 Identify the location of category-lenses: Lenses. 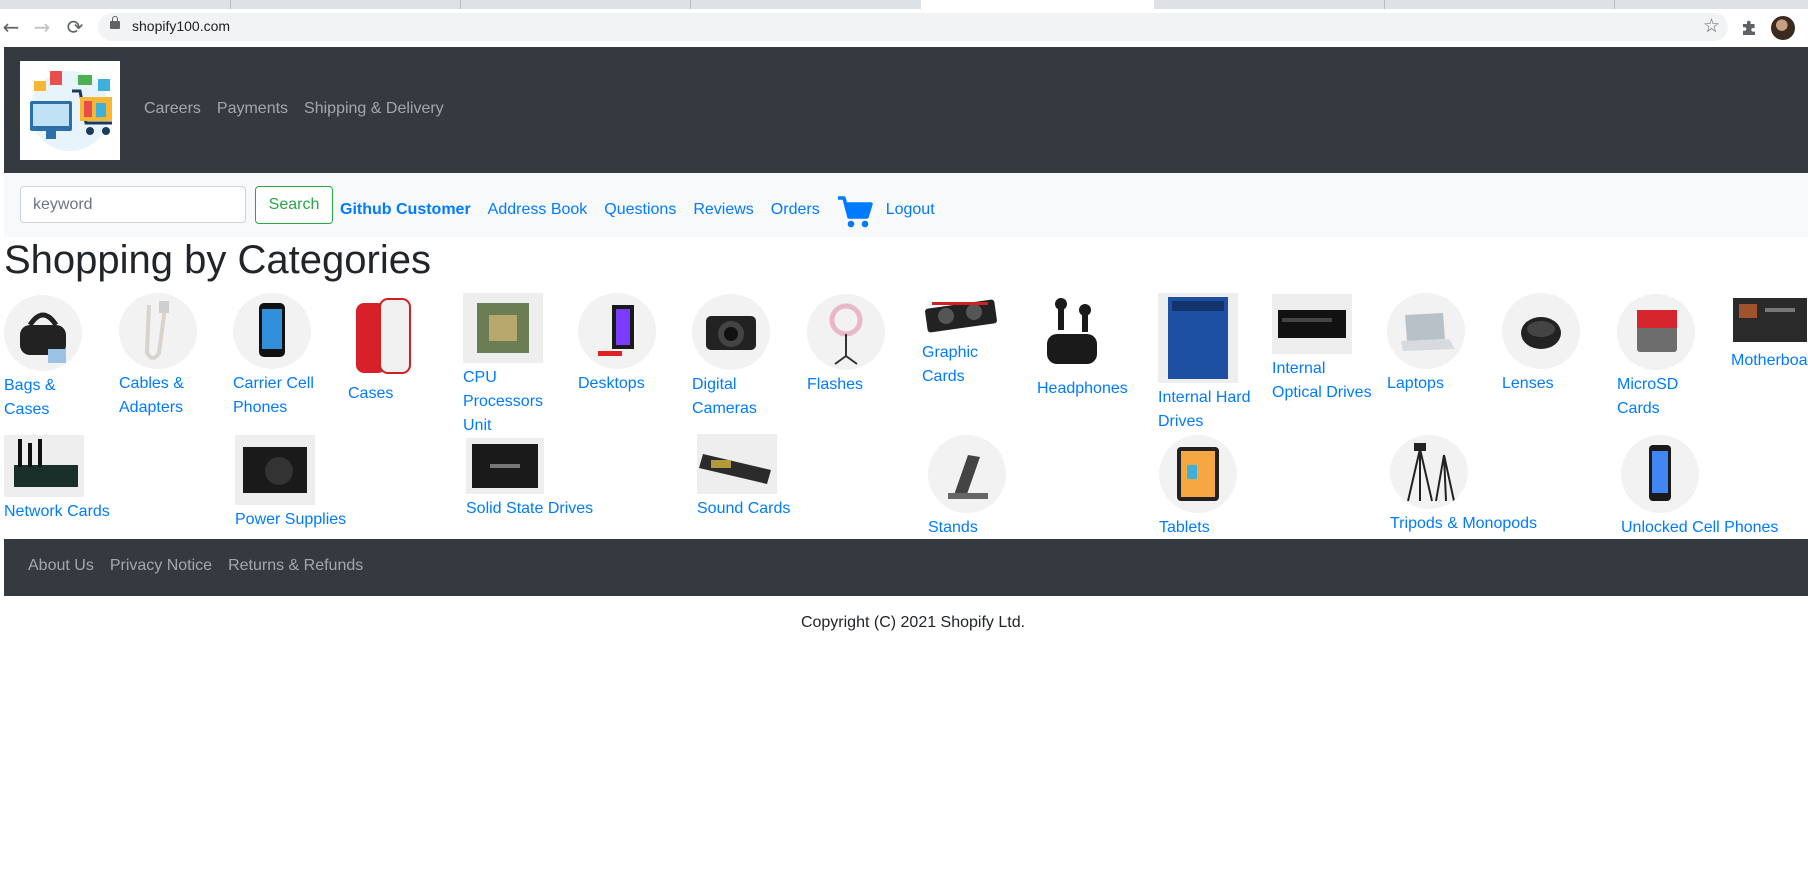
(1552, 344).